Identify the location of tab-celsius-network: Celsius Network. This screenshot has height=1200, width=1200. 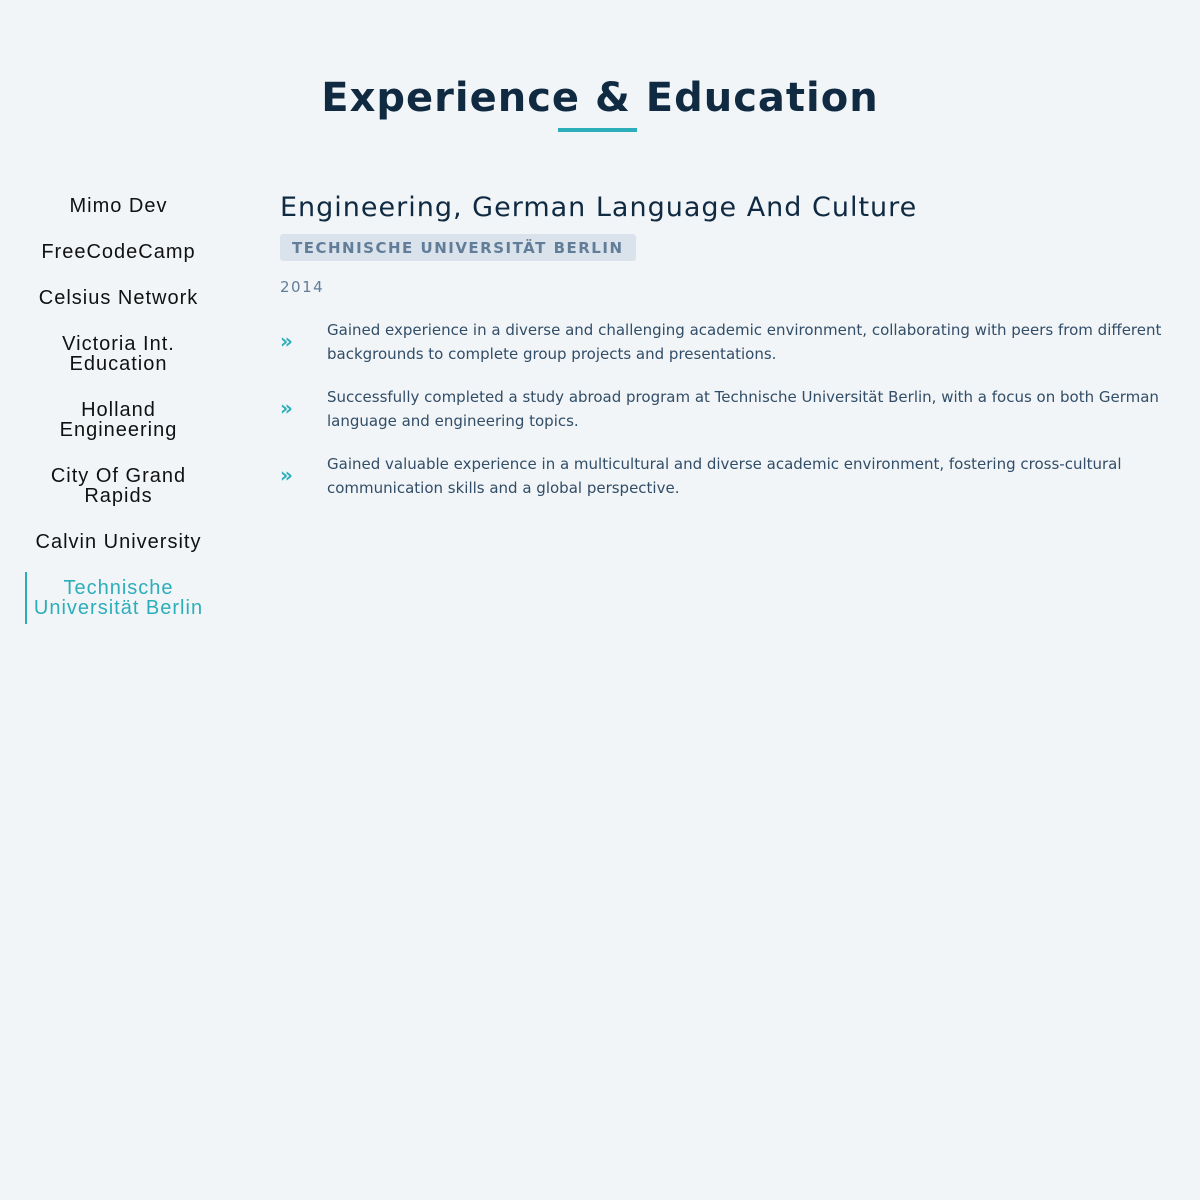
(117, 298).